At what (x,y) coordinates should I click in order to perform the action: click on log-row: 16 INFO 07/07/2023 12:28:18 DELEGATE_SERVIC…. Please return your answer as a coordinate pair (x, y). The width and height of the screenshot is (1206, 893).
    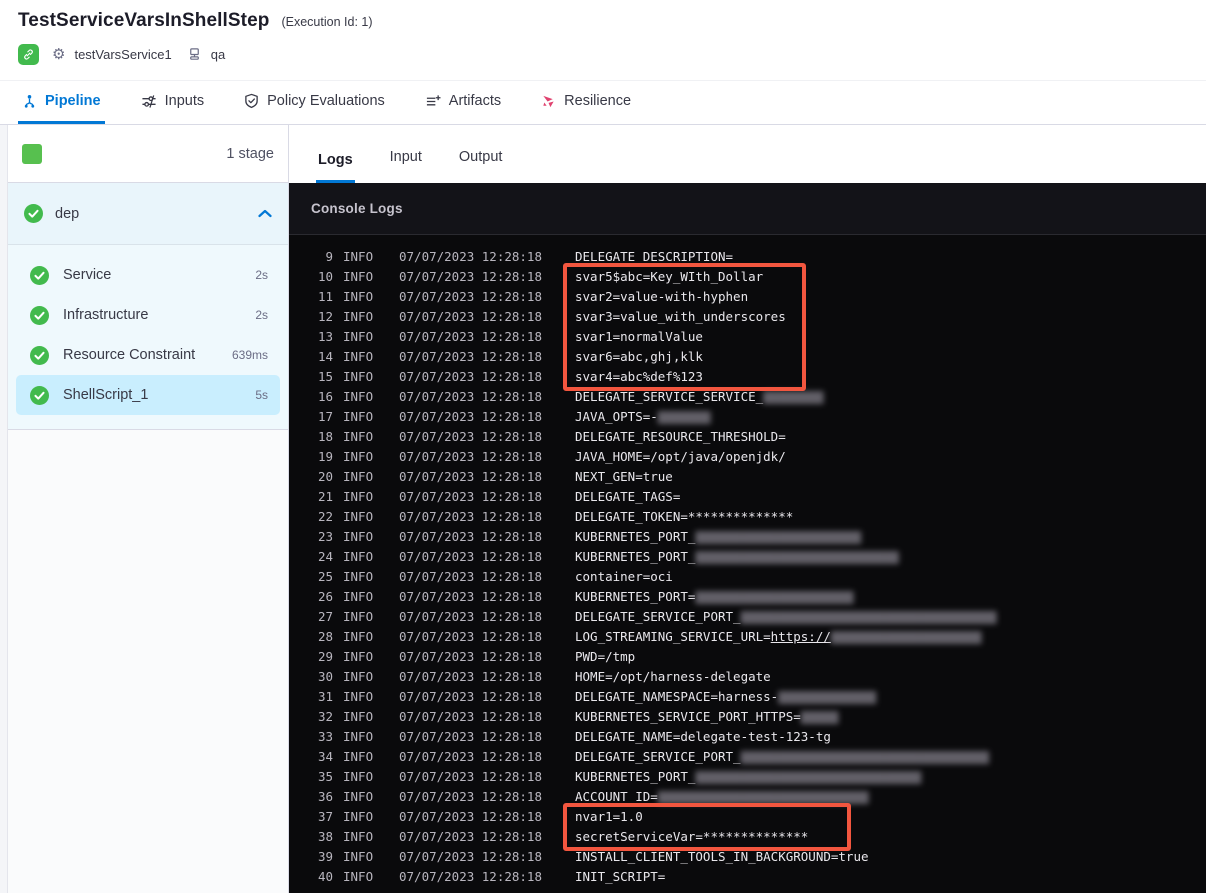
    Looking at the image, I should click on (570, 396).